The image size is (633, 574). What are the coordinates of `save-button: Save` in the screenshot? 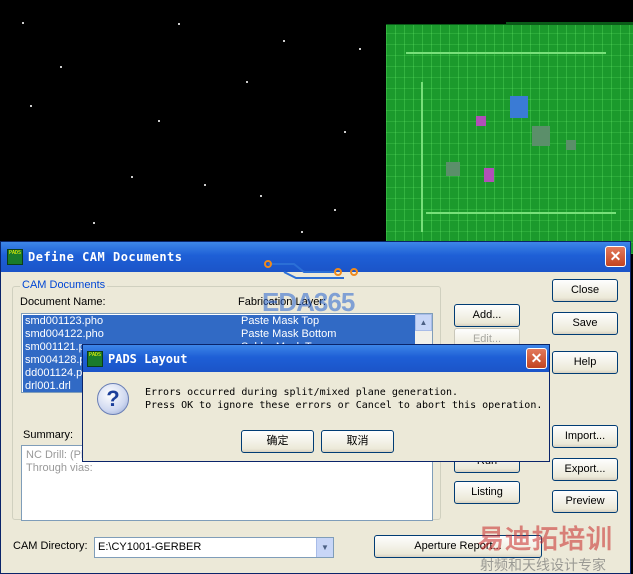 It's located at (585, 323).